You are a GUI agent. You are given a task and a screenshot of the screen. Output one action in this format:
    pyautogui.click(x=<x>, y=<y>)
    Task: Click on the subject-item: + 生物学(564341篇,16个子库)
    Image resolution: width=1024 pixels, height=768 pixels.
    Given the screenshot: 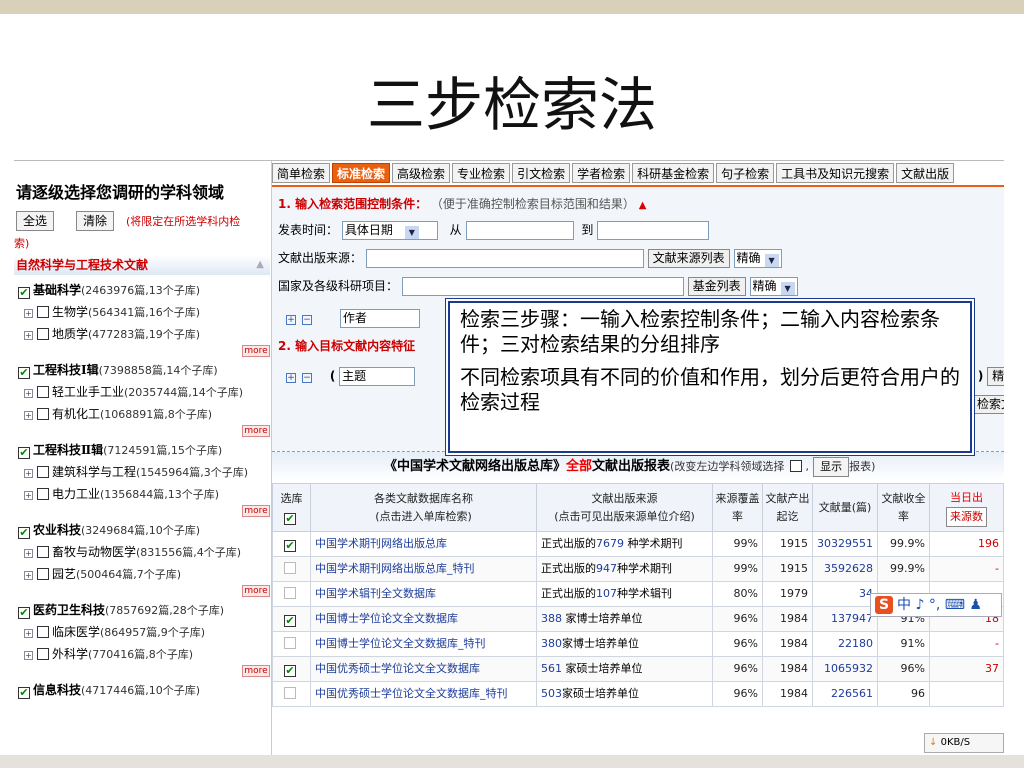 What is the action you would take?
    pyautogui.click(x=142, y=312)
    